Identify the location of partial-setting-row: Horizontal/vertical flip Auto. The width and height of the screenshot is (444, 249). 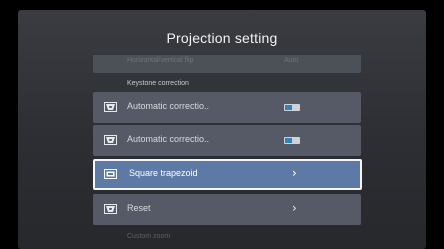
(227, 64).